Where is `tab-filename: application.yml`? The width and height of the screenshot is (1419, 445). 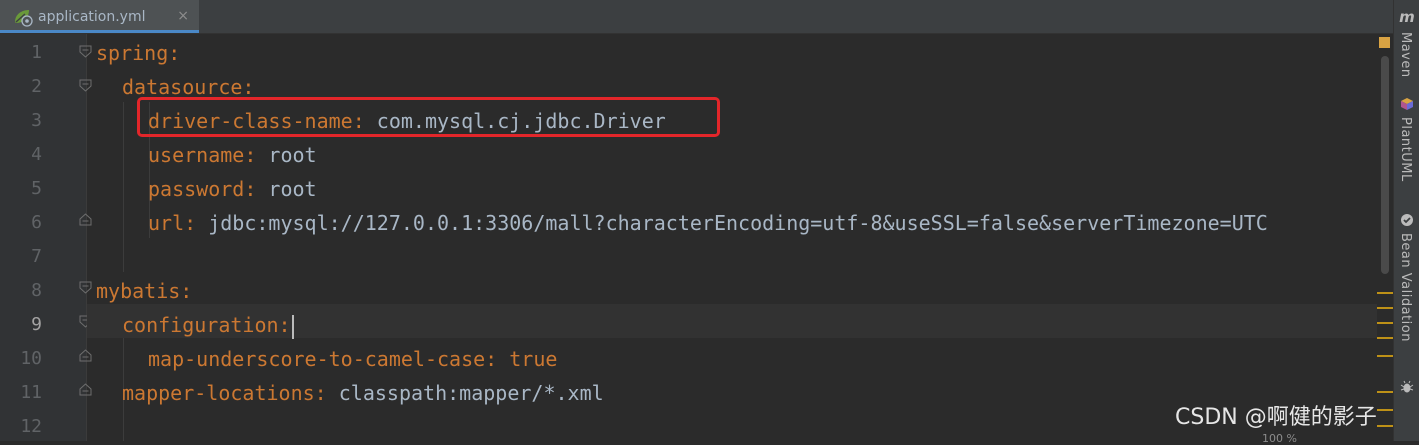
tab-filename: application.yml is located at coordinates (92, 16).